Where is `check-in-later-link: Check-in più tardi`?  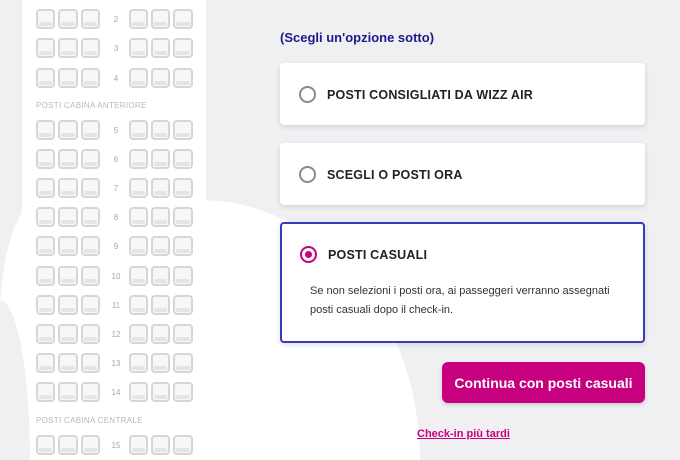 check-in-later-link: Check-in più tardi is located at coordinates (463, 434).